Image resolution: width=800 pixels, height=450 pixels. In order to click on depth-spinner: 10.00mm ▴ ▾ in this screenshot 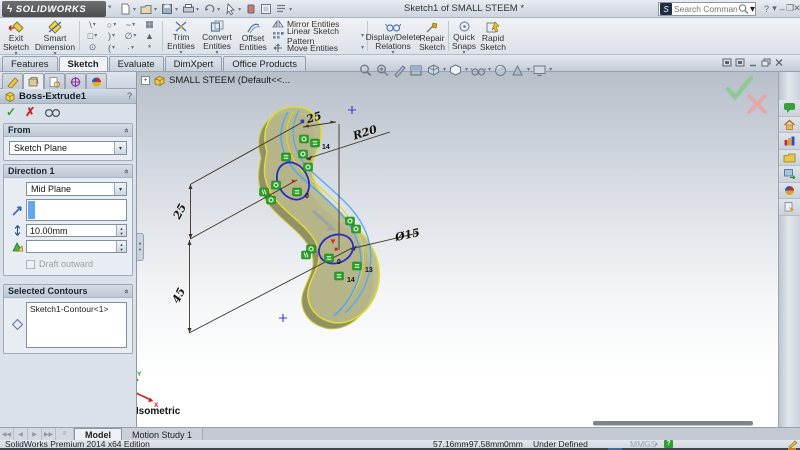, I will do `click(76, 230)`.